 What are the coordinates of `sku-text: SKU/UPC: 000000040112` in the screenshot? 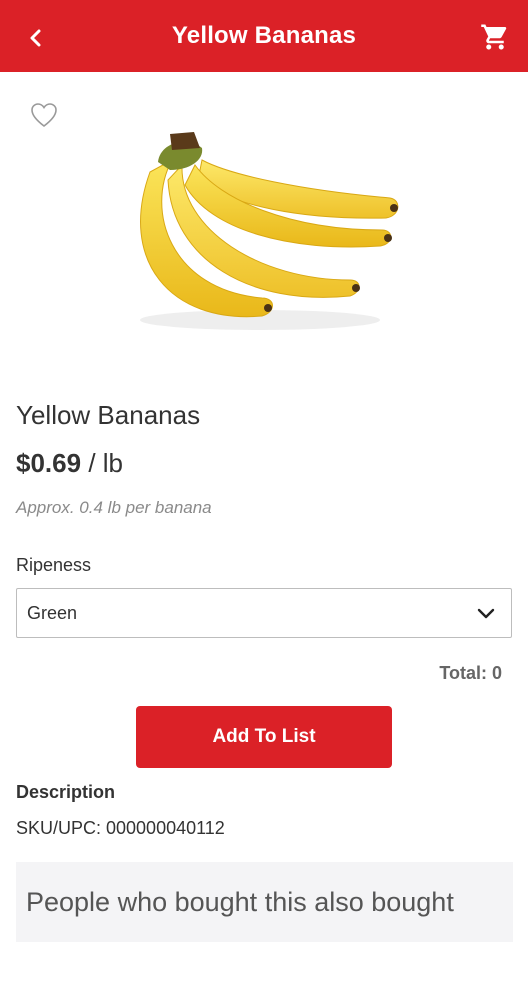 It's located at (120, 828).